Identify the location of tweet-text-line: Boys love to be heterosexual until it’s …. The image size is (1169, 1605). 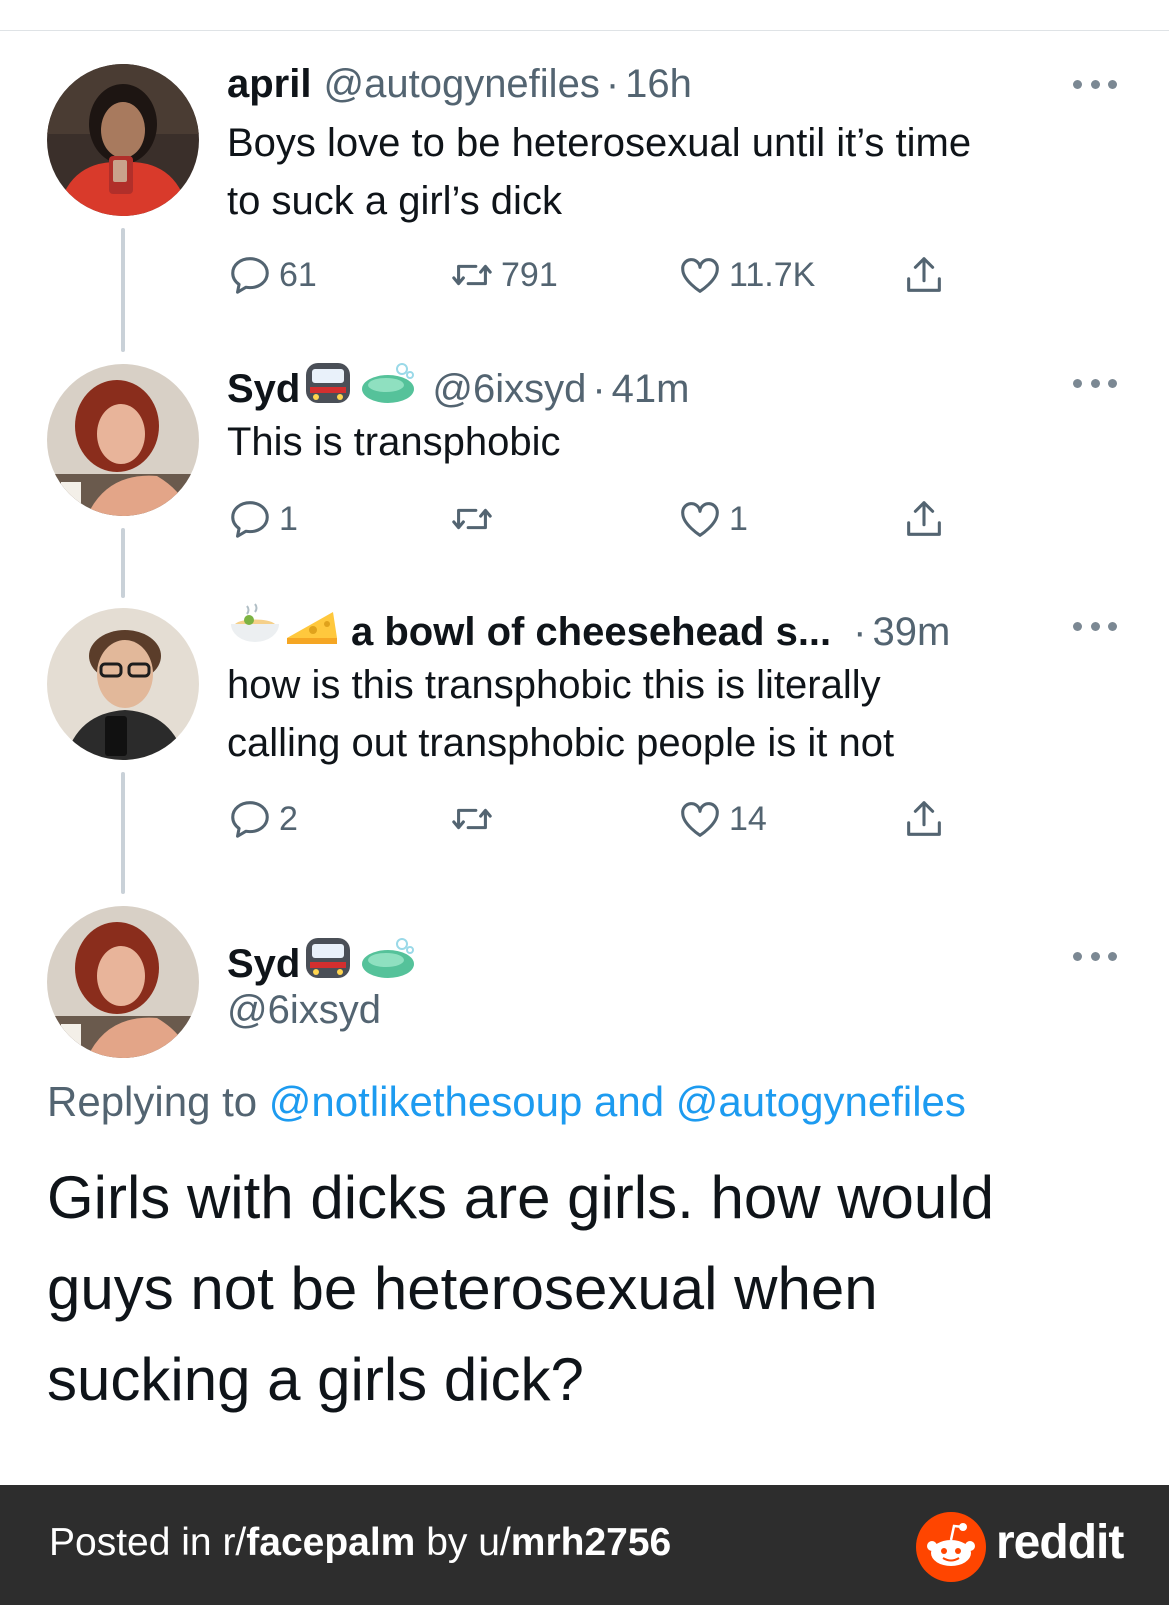
(599, 143).